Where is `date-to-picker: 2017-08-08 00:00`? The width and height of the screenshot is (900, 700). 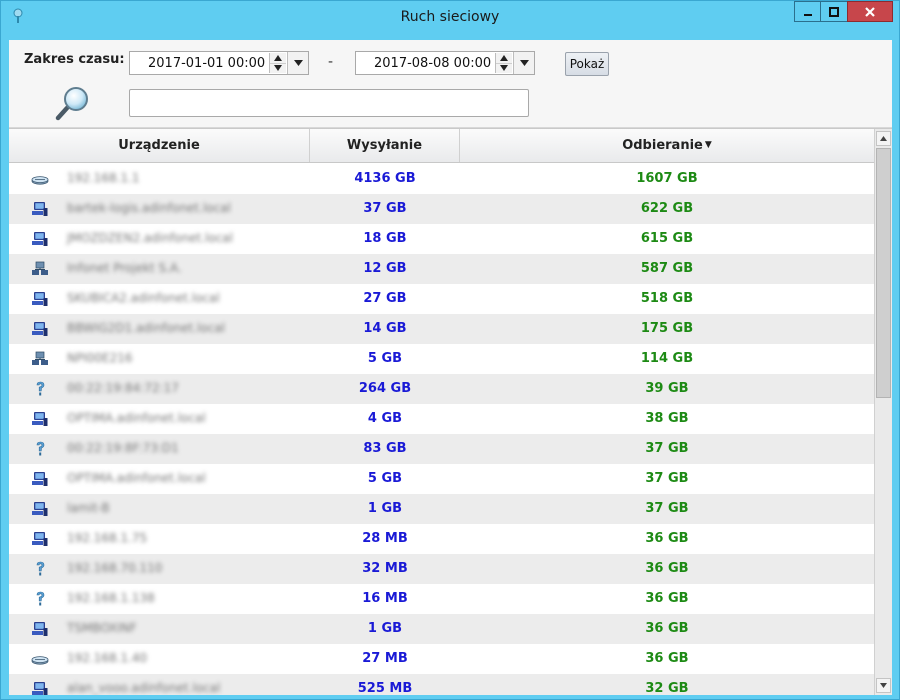 date-to-picker: 2017-08-08 00:00 is located at coordinates (445, 63).